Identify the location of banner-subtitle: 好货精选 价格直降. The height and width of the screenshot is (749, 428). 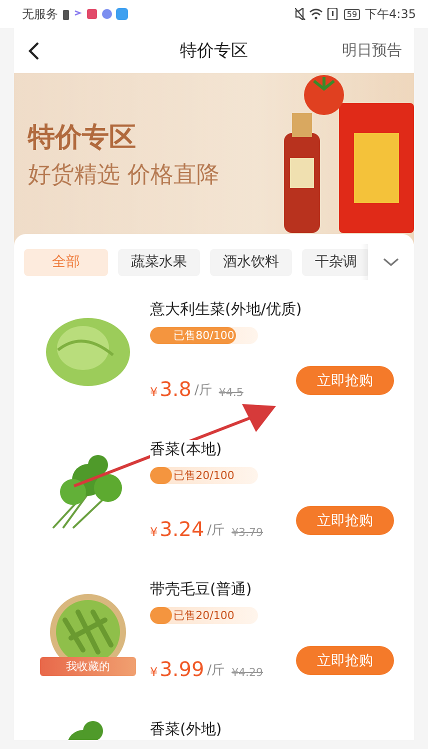
(124, 175).